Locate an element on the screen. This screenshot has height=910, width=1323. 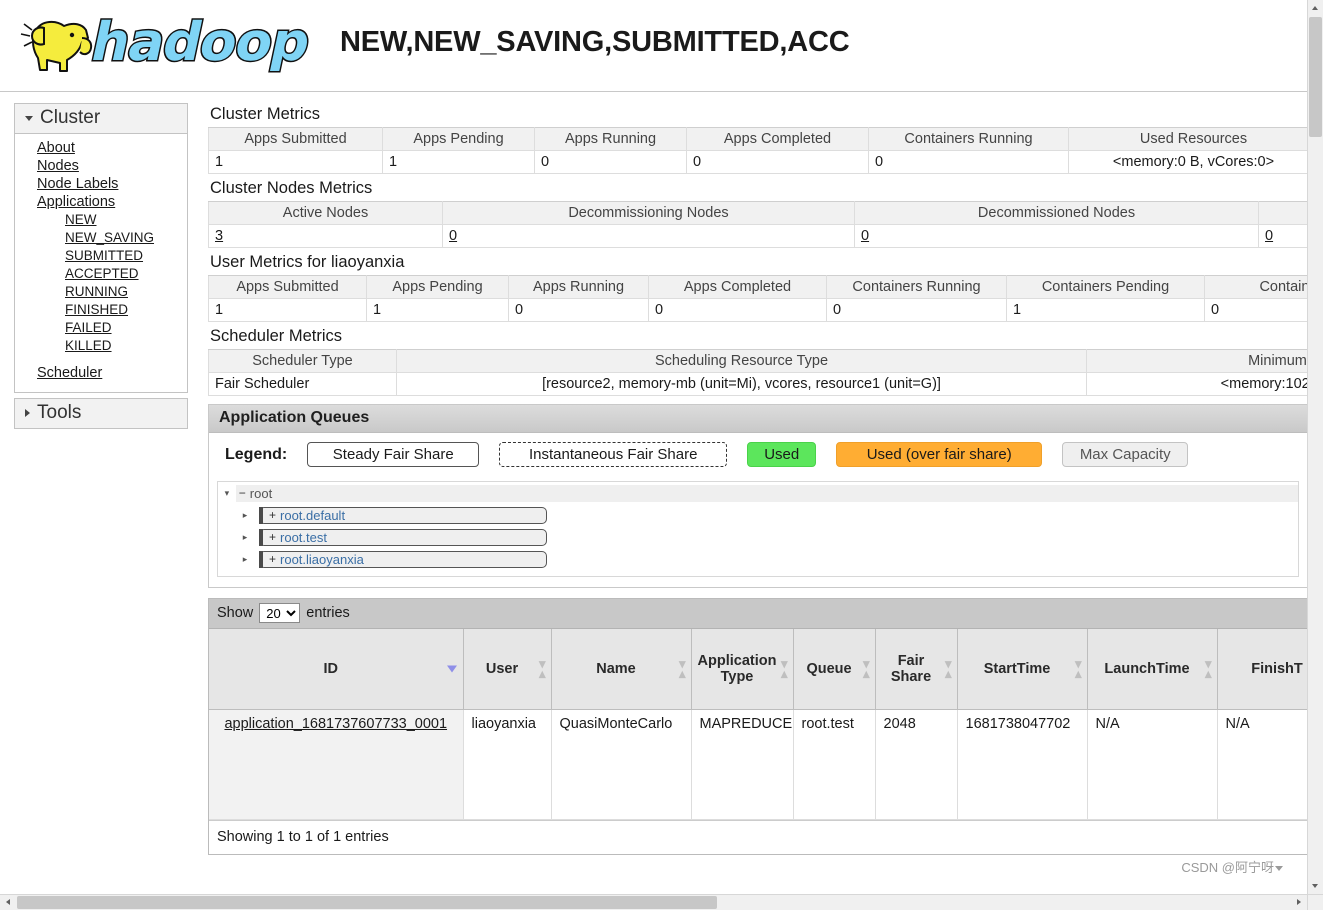
application-queues-title: Application Queues is located at coordinates (758, 419).